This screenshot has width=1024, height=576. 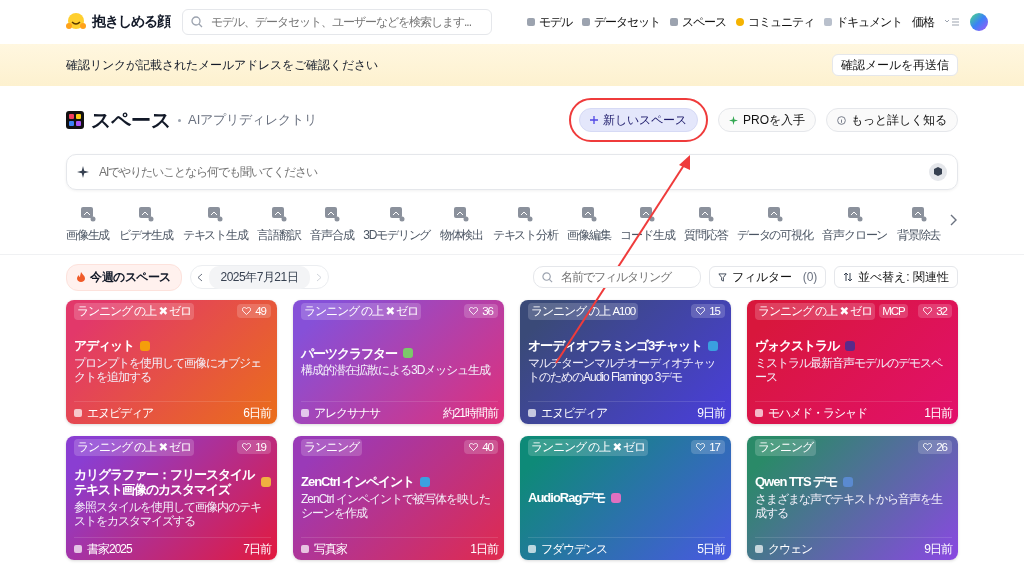 What do you see at coordinates (349, 353) in the screenshot?
I see `card-title: パーツクラフター` at bounding box center [349, 353].